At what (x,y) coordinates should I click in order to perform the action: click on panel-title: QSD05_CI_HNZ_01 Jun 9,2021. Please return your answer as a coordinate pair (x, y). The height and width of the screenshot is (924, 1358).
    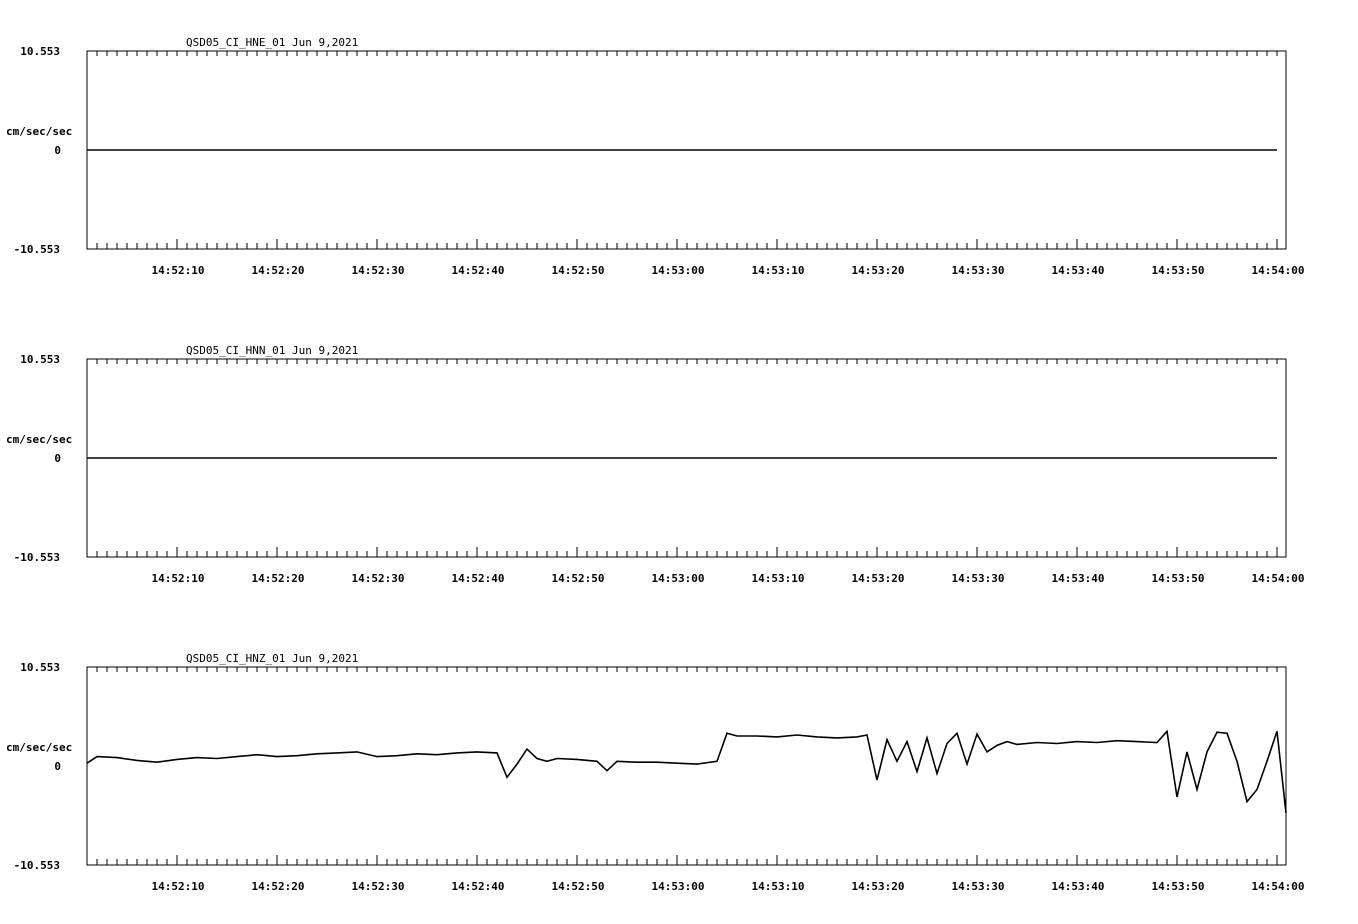
    Looking at the image, I should click on (272, 658).